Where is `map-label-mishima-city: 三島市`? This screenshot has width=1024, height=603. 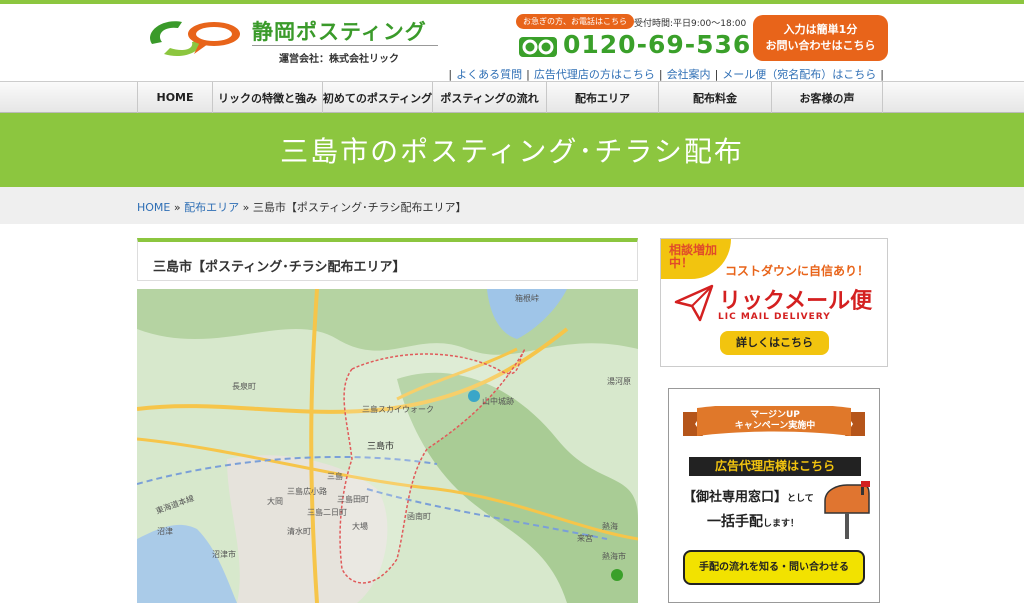 map-label-mishima-city: 三島市 is located at coordinates (380, 446).